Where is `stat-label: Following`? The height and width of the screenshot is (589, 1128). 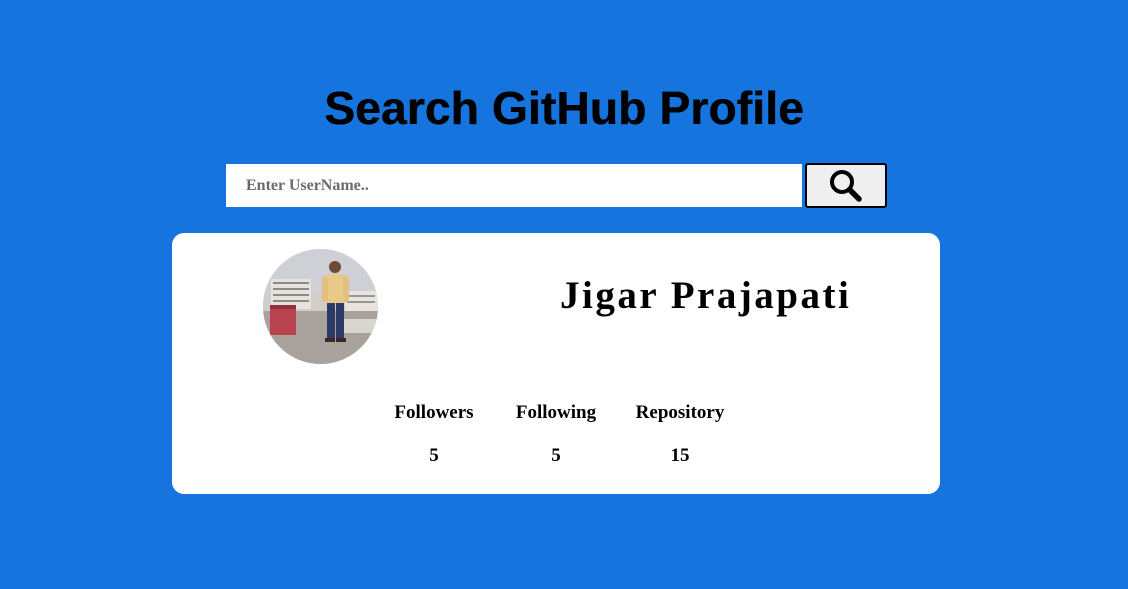 stat-label: Following is located at coordinates (556, 412).